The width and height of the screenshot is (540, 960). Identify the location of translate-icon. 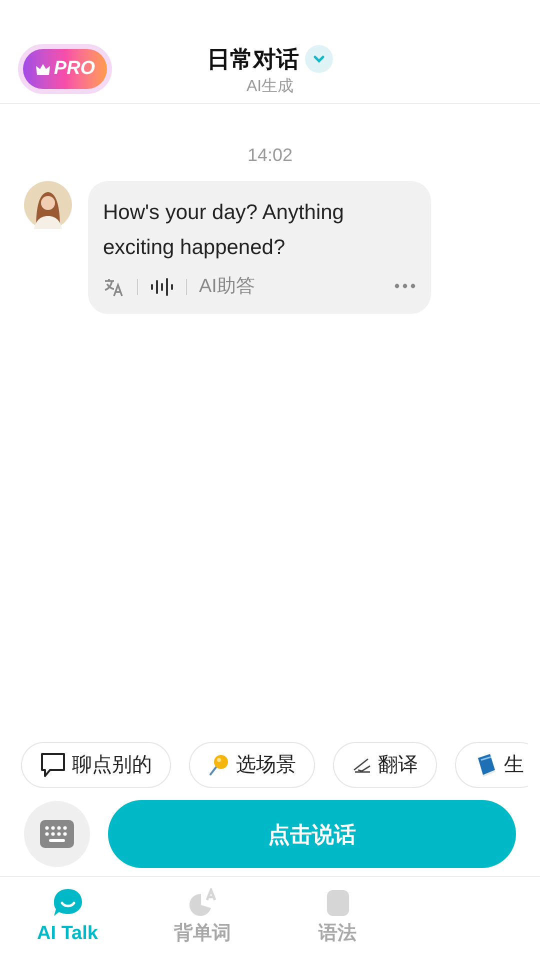
(114, 287).